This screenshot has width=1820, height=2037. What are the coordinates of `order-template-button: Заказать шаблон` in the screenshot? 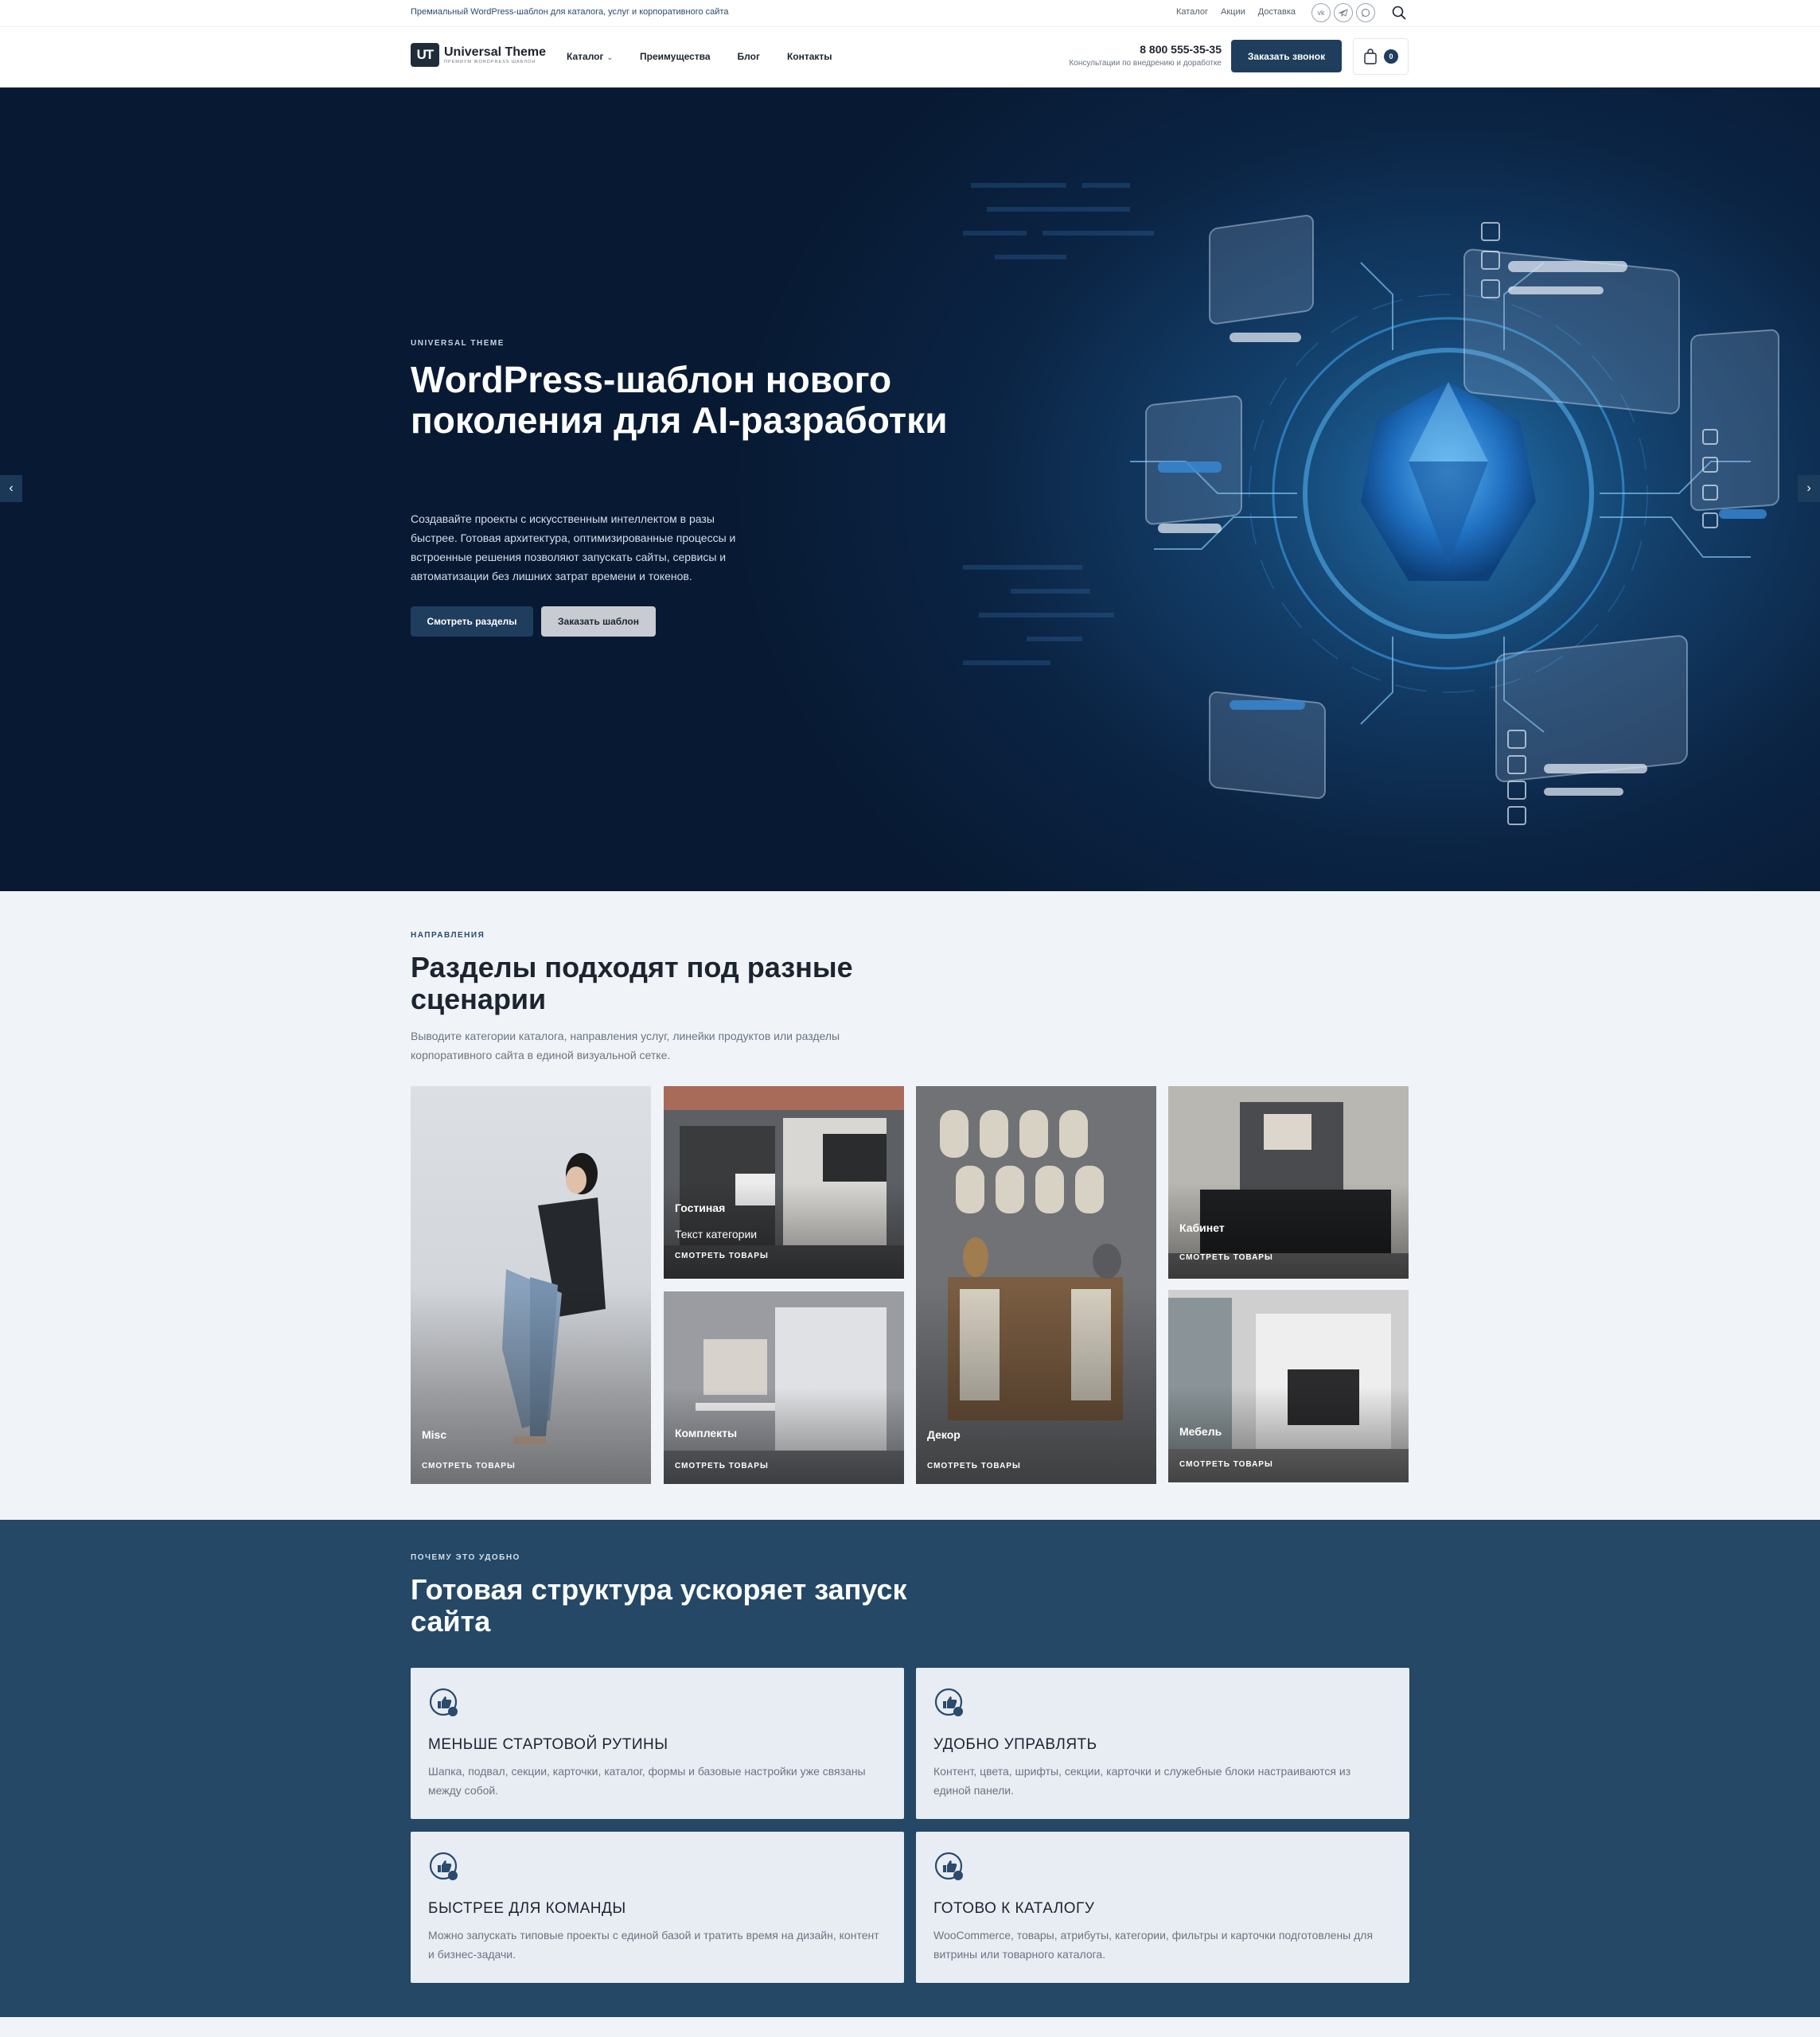 It's located at (598, 621).